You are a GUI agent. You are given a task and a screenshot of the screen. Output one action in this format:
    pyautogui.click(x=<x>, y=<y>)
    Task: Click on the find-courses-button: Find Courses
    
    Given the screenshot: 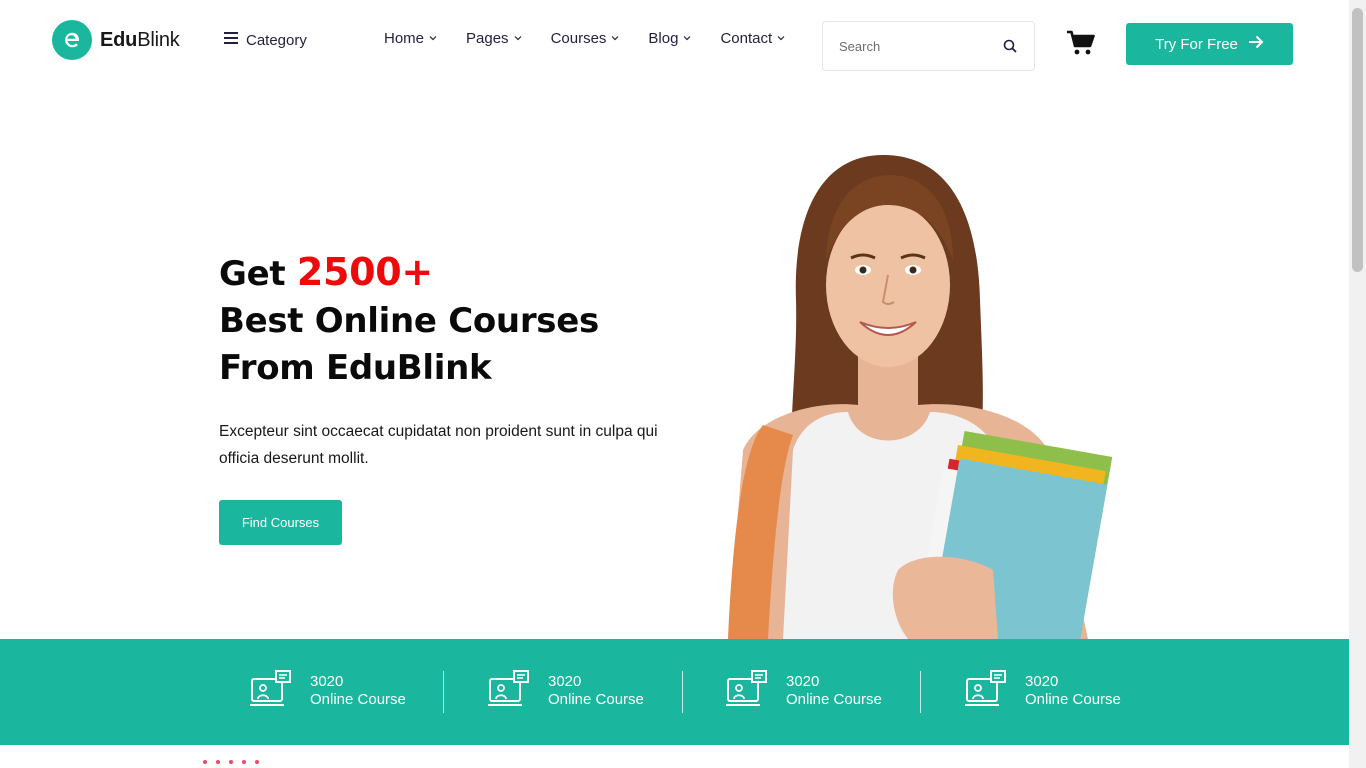 What is the action you would take?
    pyautogui.click(x=280, y=522)
    